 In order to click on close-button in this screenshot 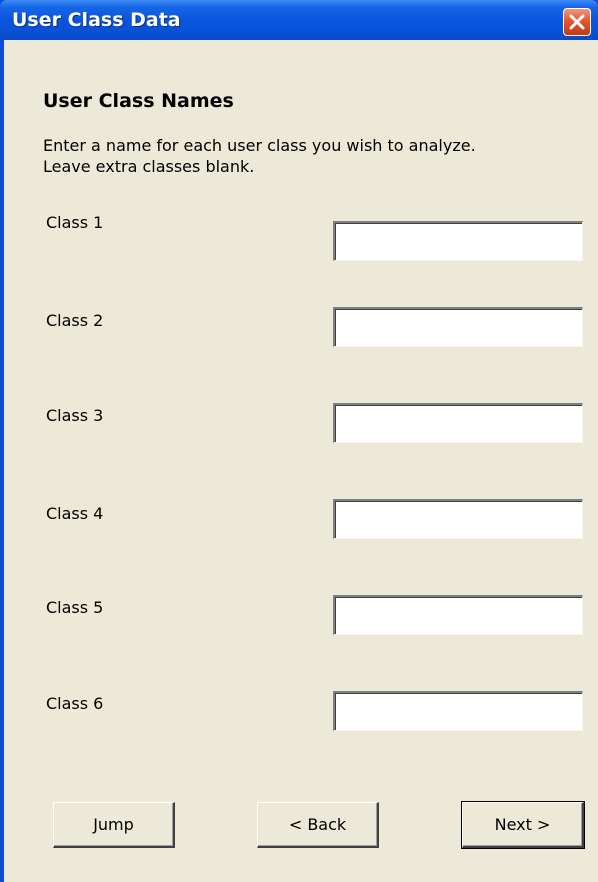, I will do `click(577, 22)`.